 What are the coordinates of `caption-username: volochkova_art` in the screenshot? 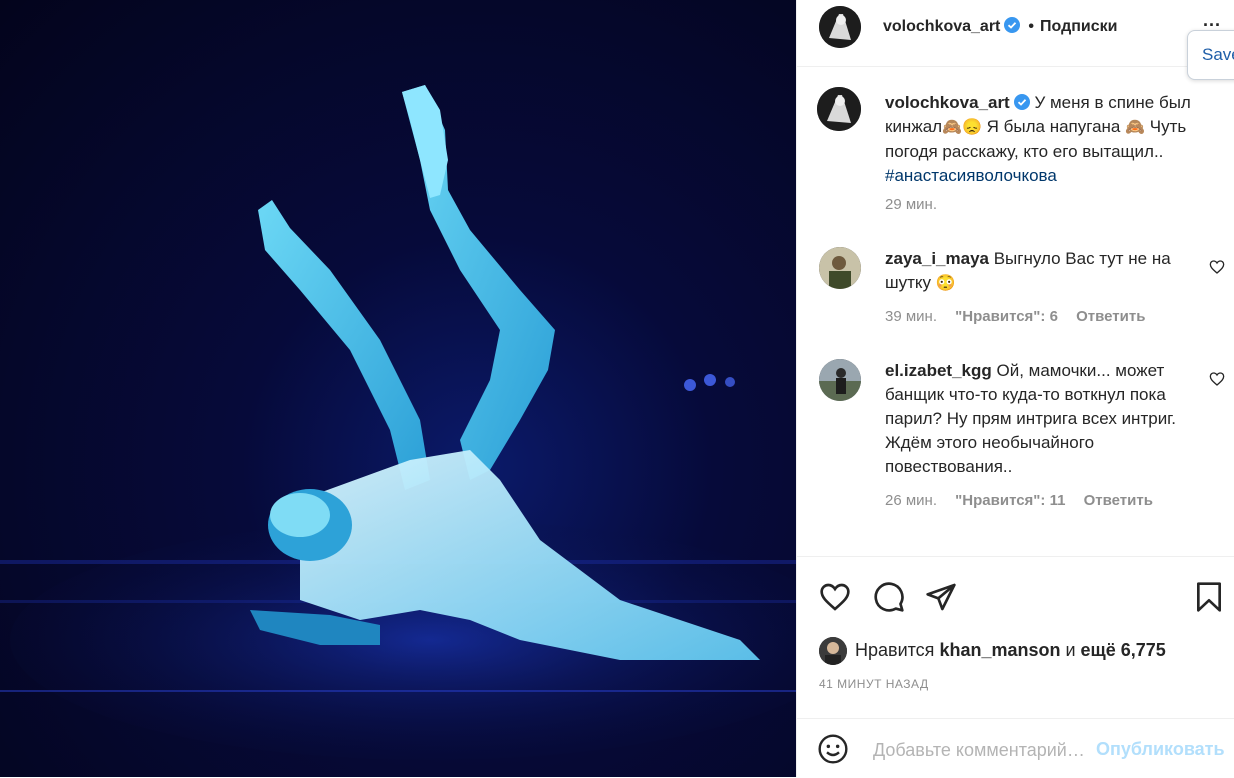 It's located at (947, 102).